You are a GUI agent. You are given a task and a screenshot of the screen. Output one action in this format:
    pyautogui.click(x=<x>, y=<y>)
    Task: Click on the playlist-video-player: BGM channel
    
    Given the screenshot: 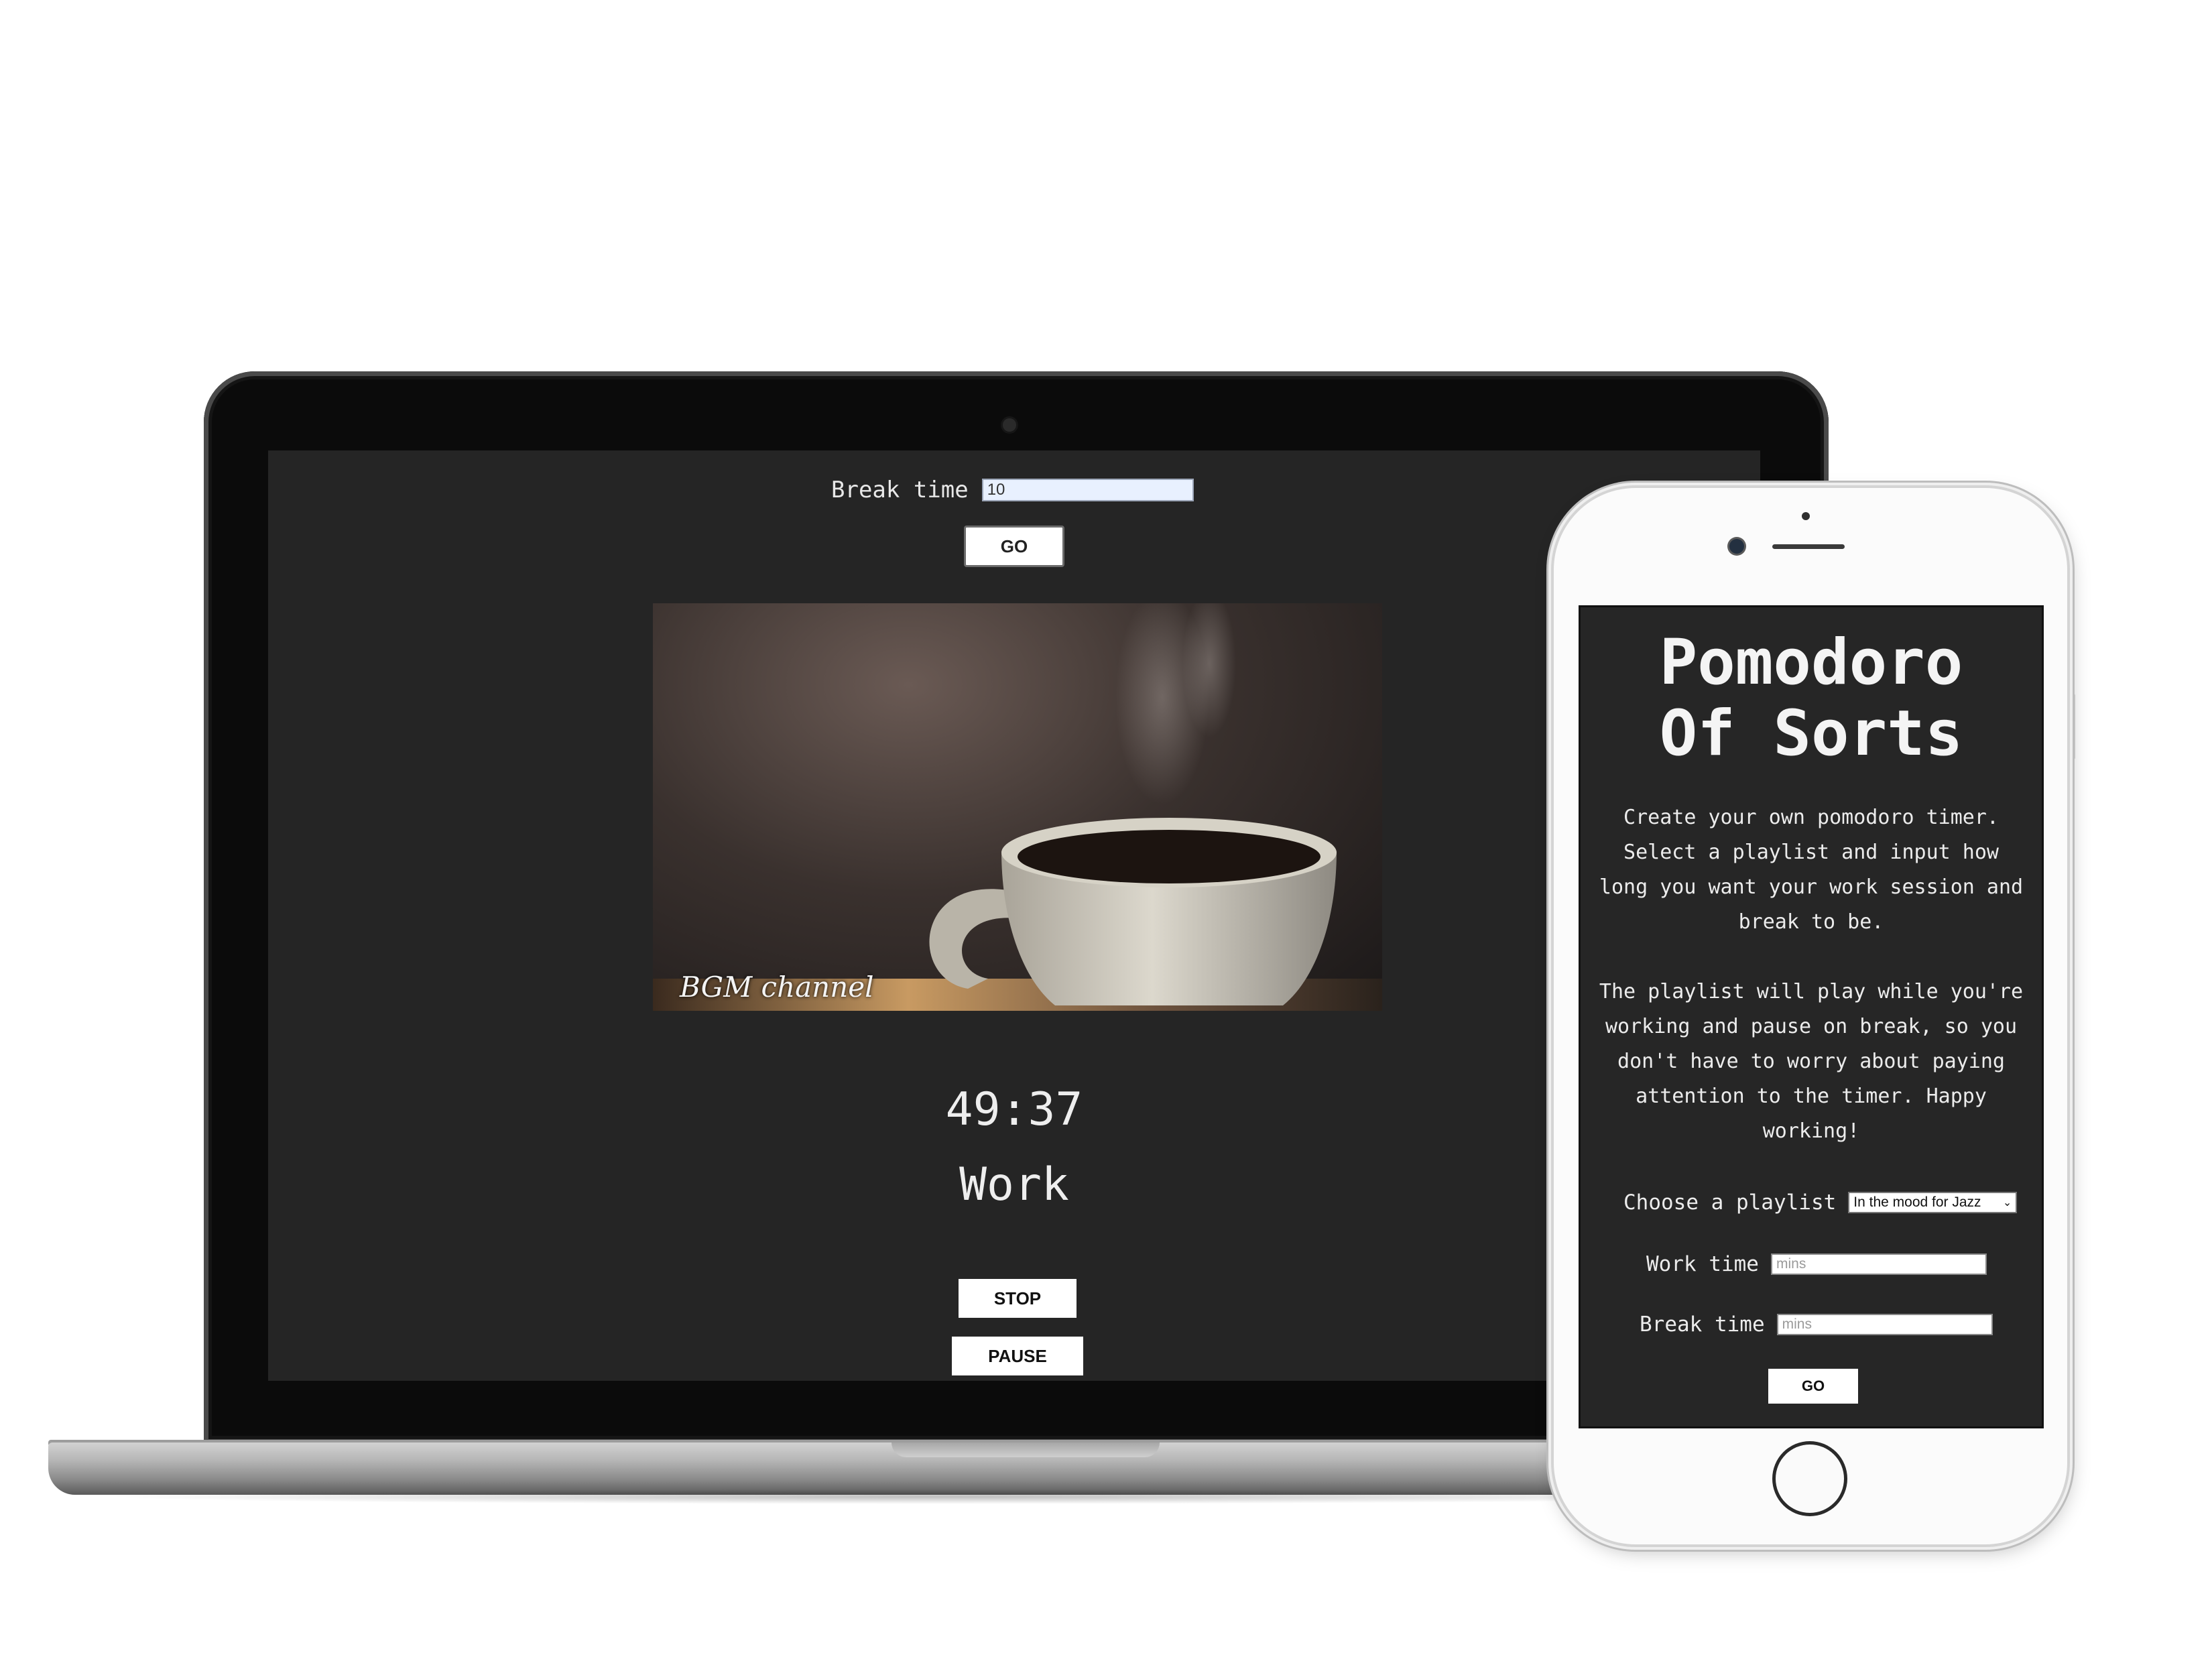 What is the action you would take?
    pyautogui.click(x=1017, y=807)
    